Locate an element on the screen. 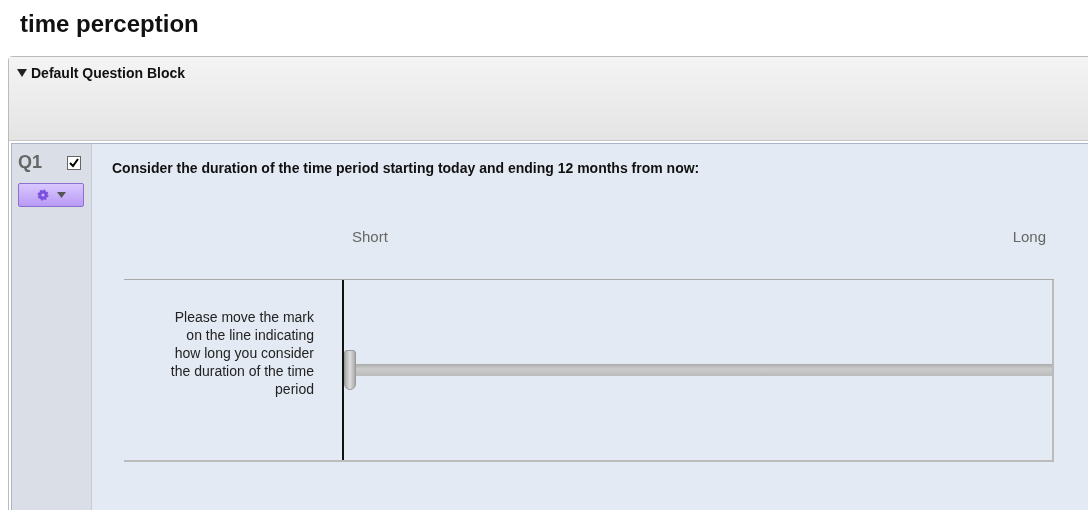 Image resolution: width=1088 pixels, height=510 pixels. question-number: Q1 is located at coordinates (30, 162).